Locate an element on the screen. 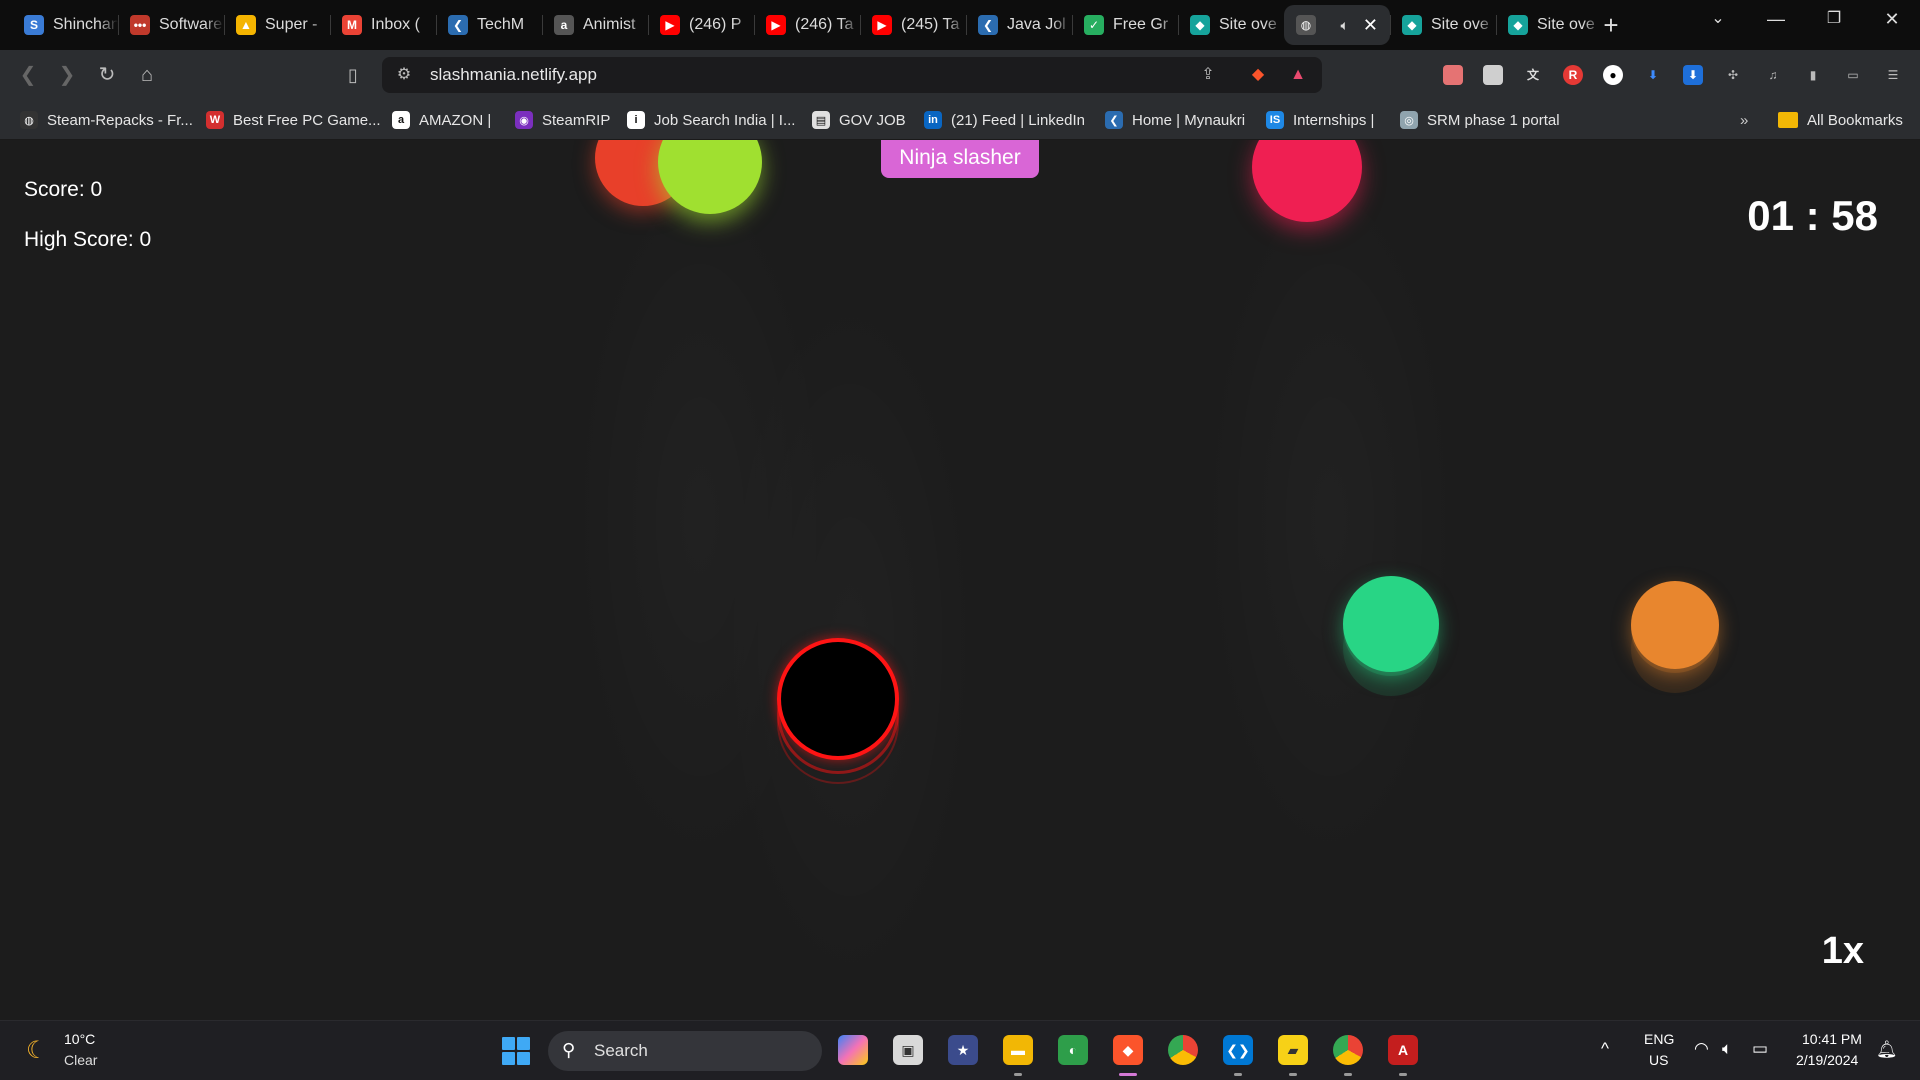 The height and width of the screenshot is (1080, 1920). show-hidden-icons: ^ is located at coordinates (1605, 1049).